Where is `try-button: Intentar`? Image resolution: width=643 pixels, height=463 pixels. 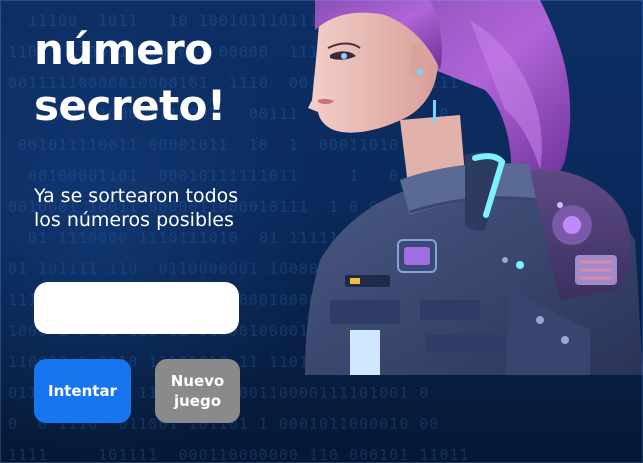
try-button: Intentar is located at coordinates (82, 391).